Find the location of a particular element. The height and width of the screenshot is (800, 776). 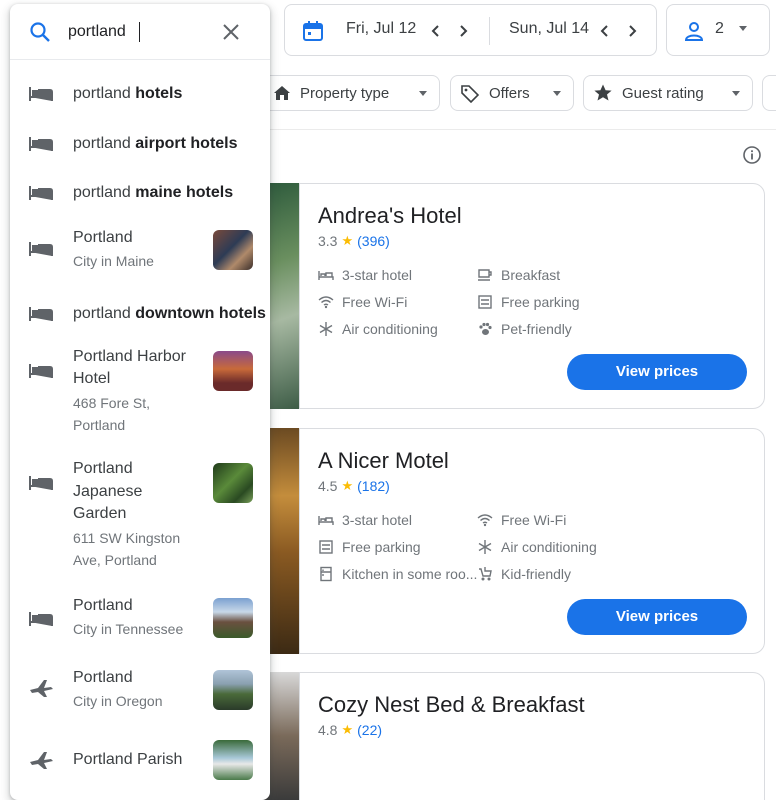

amenity: Breakfast is located at coordinates (518, 275).